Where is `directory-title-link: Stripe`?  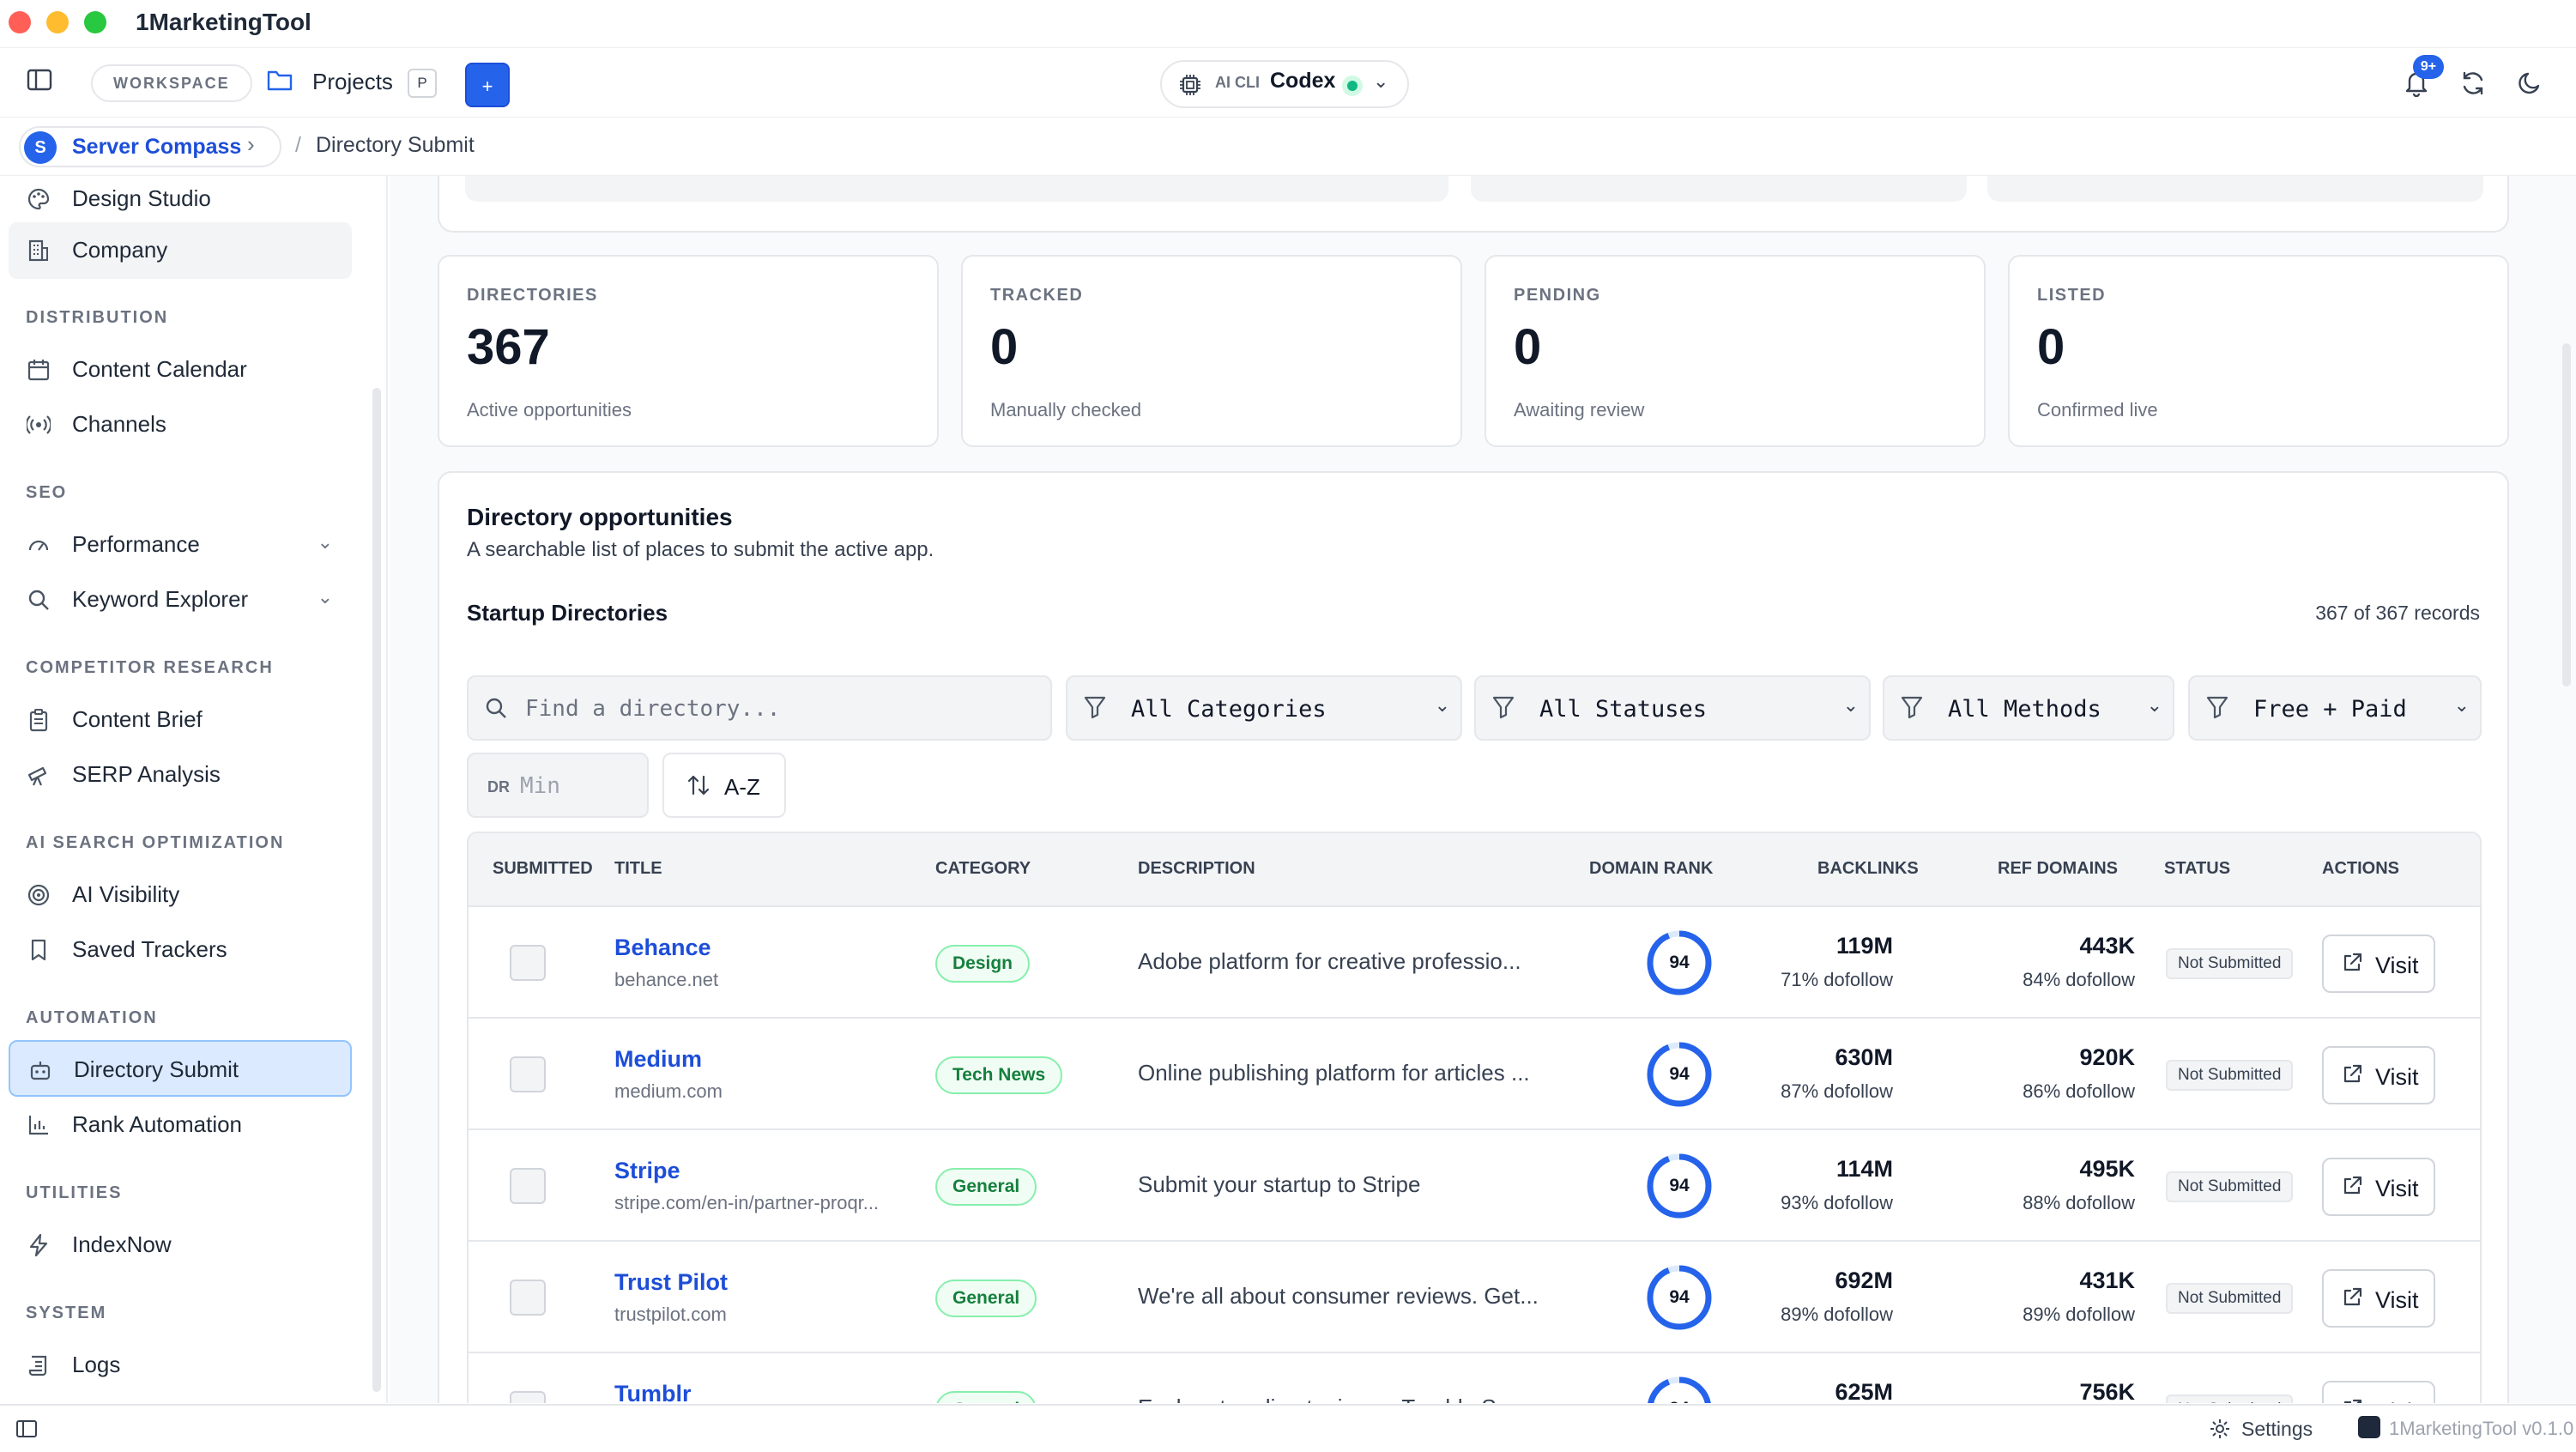
directory-title-link: Stripe is located at coordinates (647, 1171).